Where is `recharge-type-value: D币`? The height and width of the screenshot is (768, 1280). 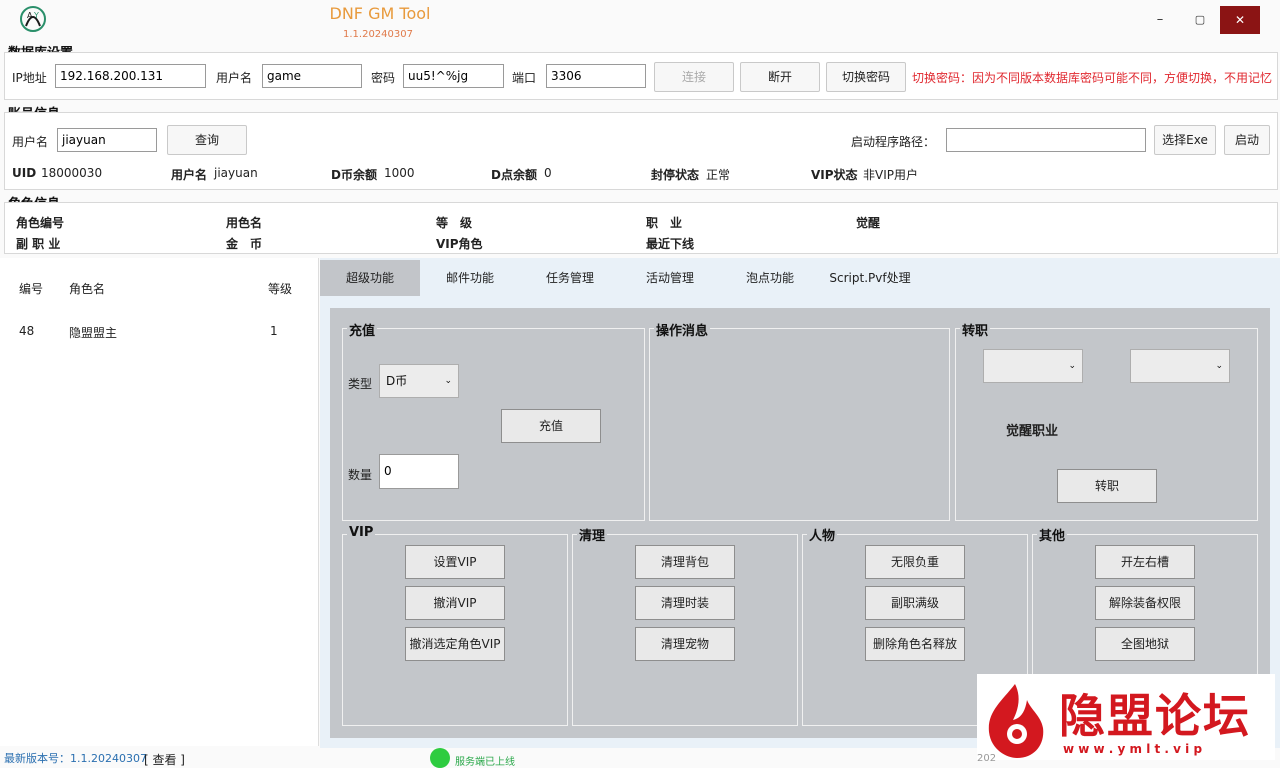
recharge-type-value: D币 is located at coordinates (397, 381).